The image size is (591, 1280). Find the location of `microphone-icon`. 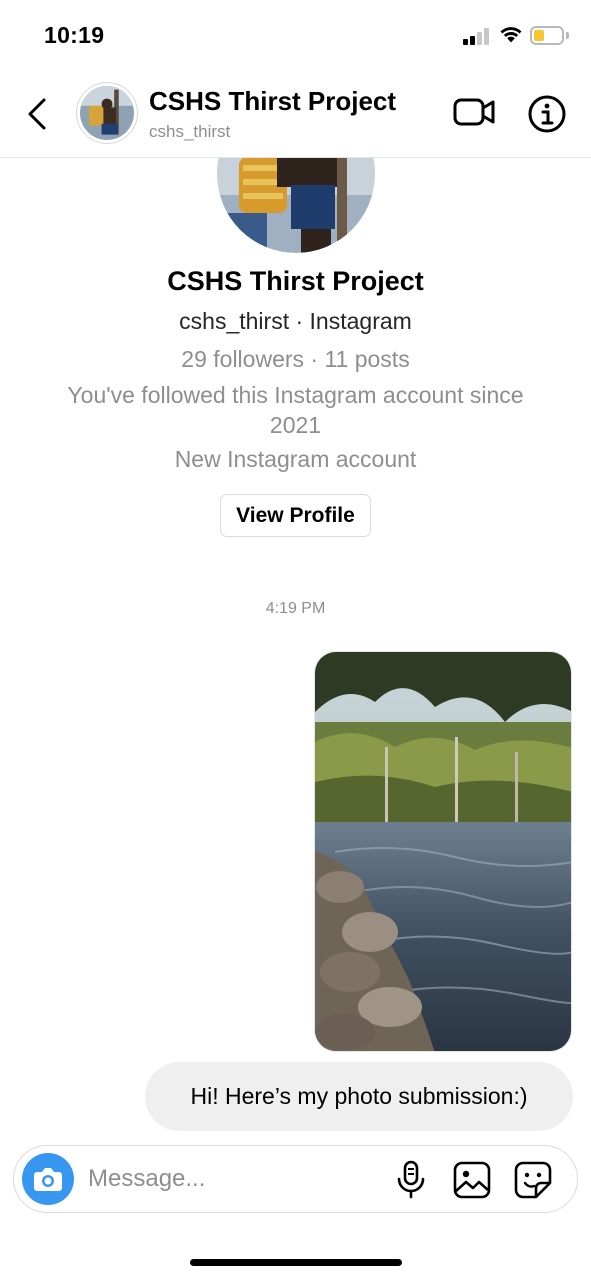

microphone-icon is located at coordinates (411, 1180).